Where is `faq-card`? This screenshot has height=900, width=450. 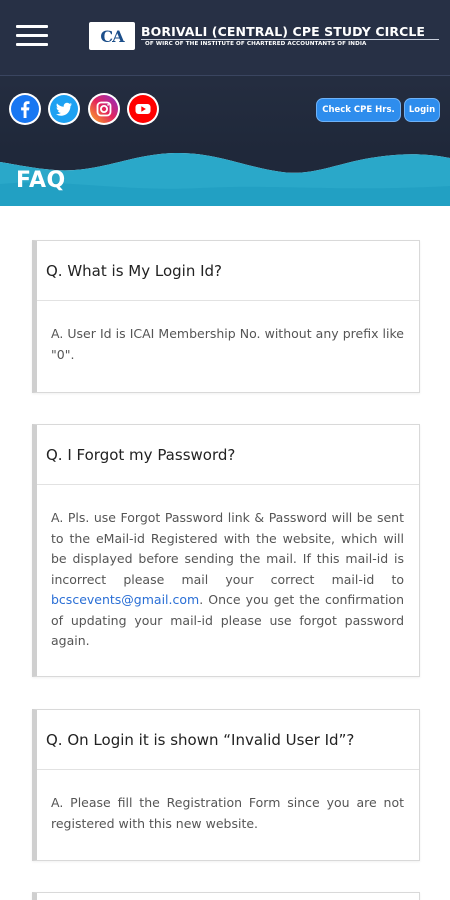
faq-card is located at coordinates (226, 896).